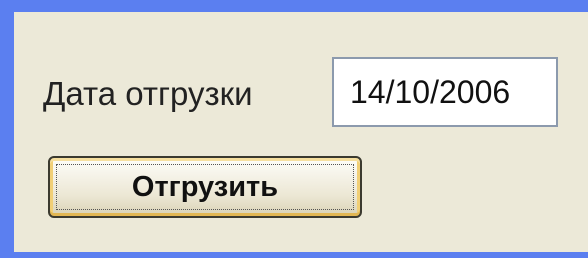  What do you see at coordinates (148, 93) in the screenshot?
I see `shipment-date-label: Дата отгрузки` at bounding box center [148, 93].